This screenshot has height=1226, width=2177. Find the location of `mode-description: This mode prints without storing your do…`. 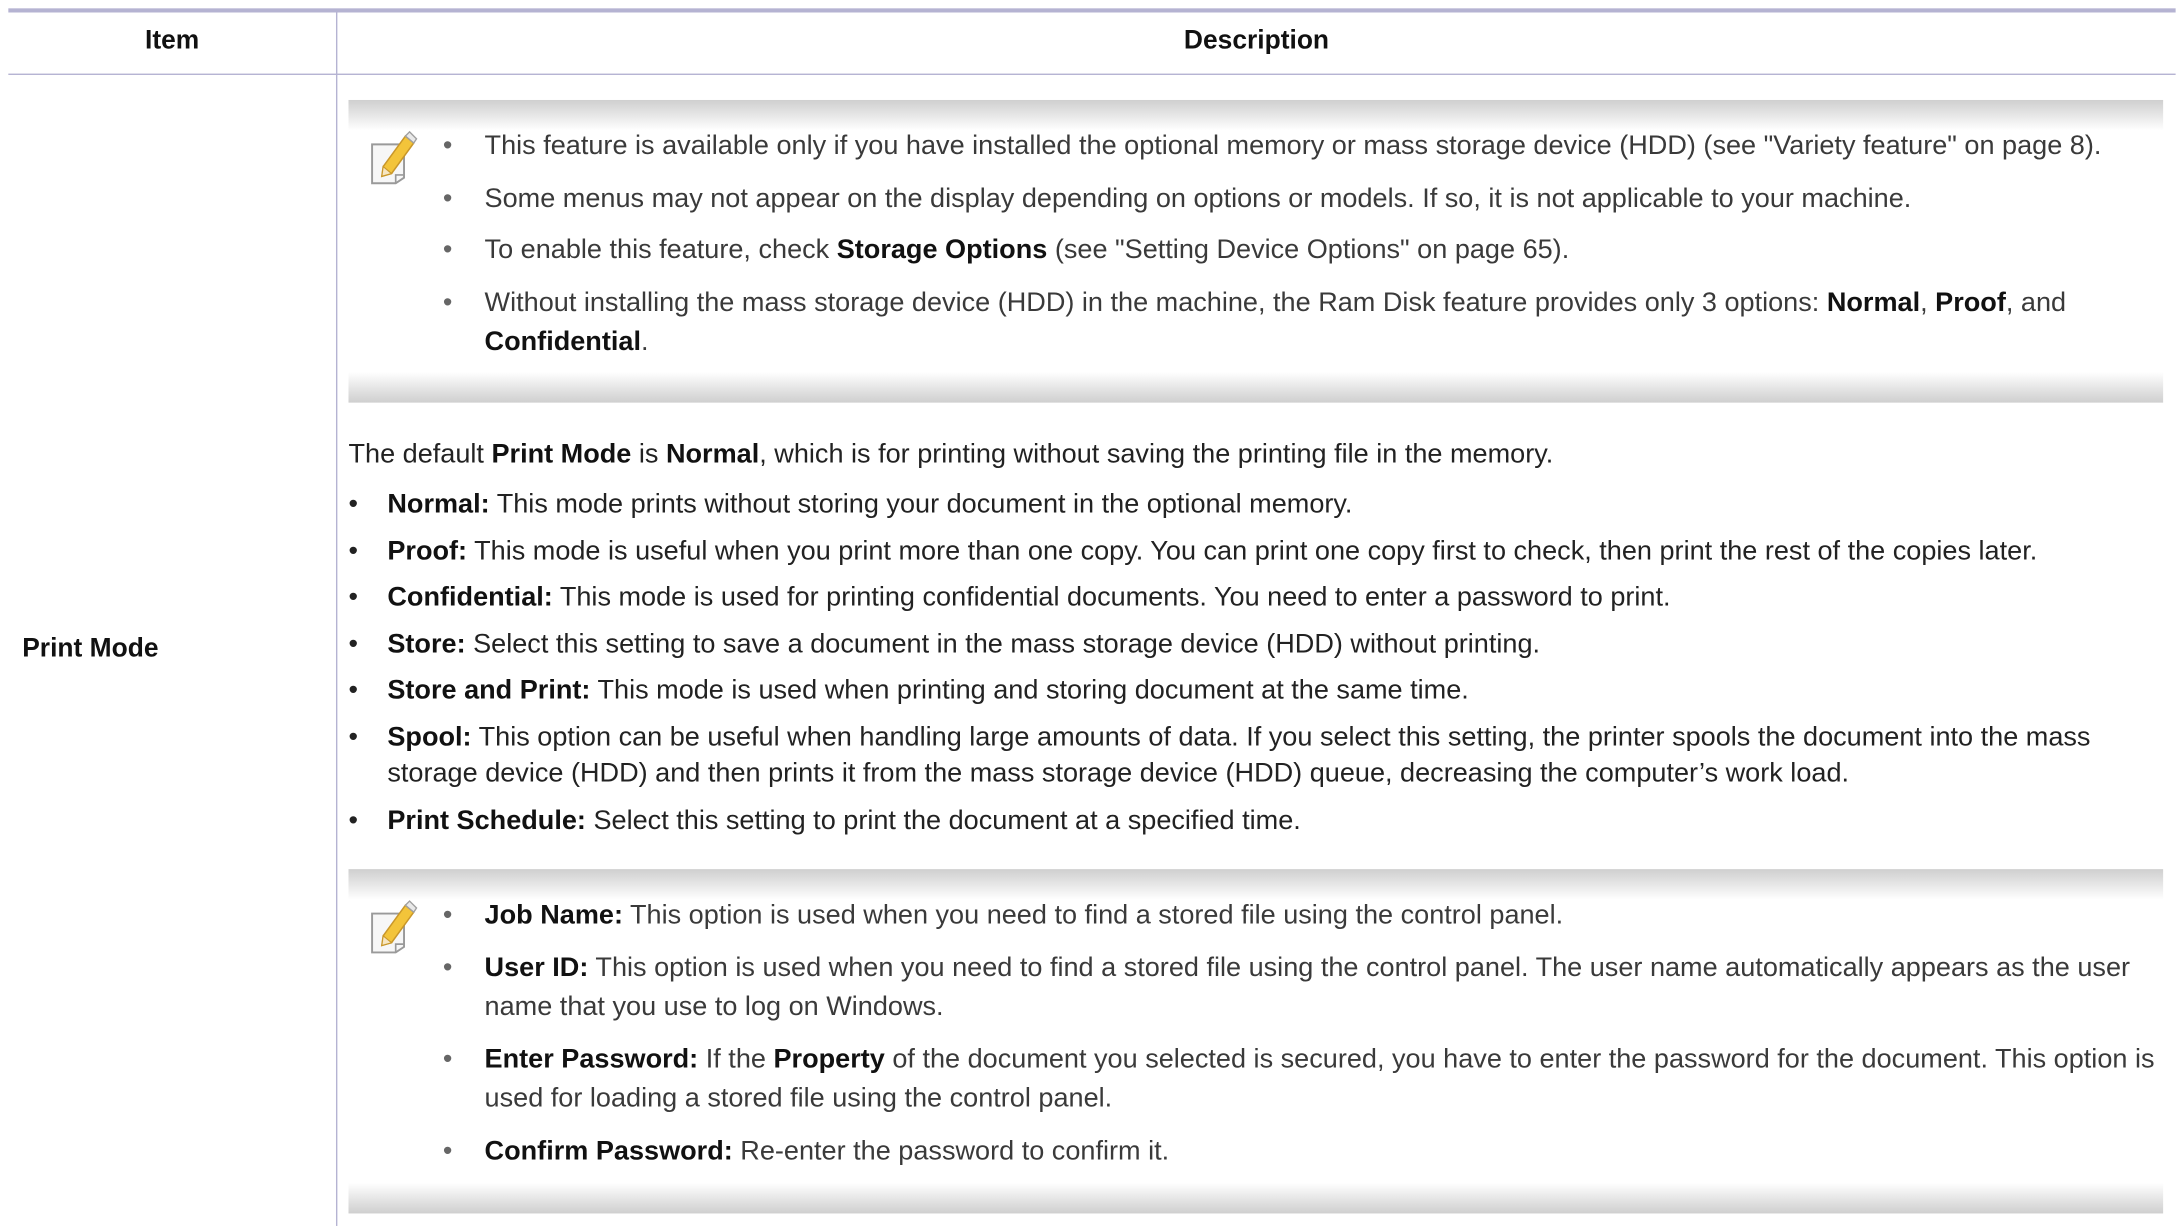

mode-description: This mode prints without storing your do… is located at coordinates (921, 504).